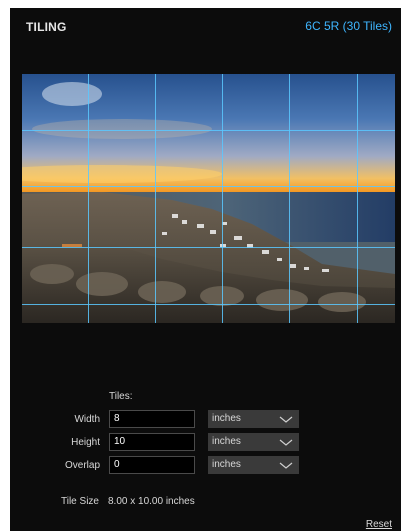 The image size is (401, 531). I want to click on width-unit-select: inches, so click(253, 419).